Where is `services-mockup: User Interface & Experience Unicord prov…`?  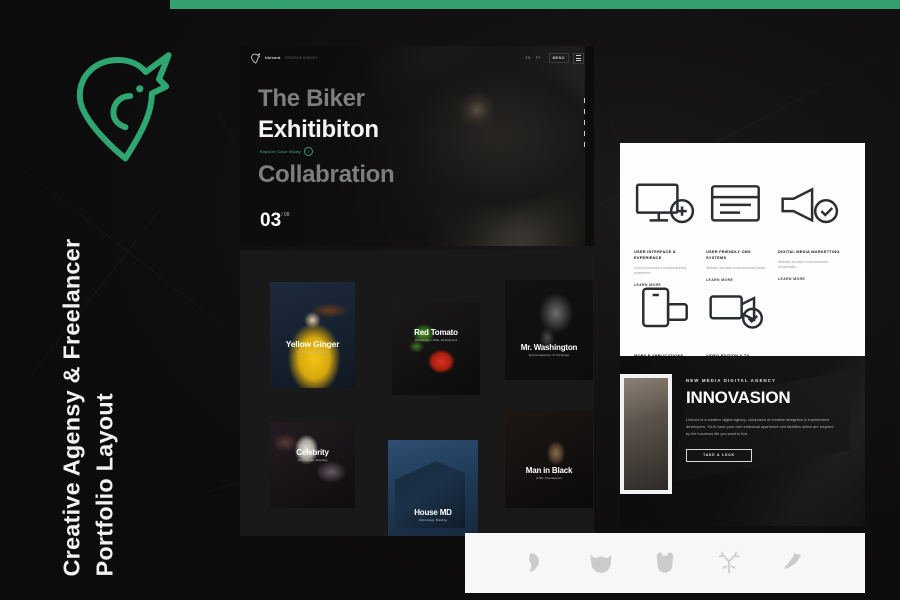
services-mockup: User Interface & Experience Unicord prov… is located at coordinates (742, 249).